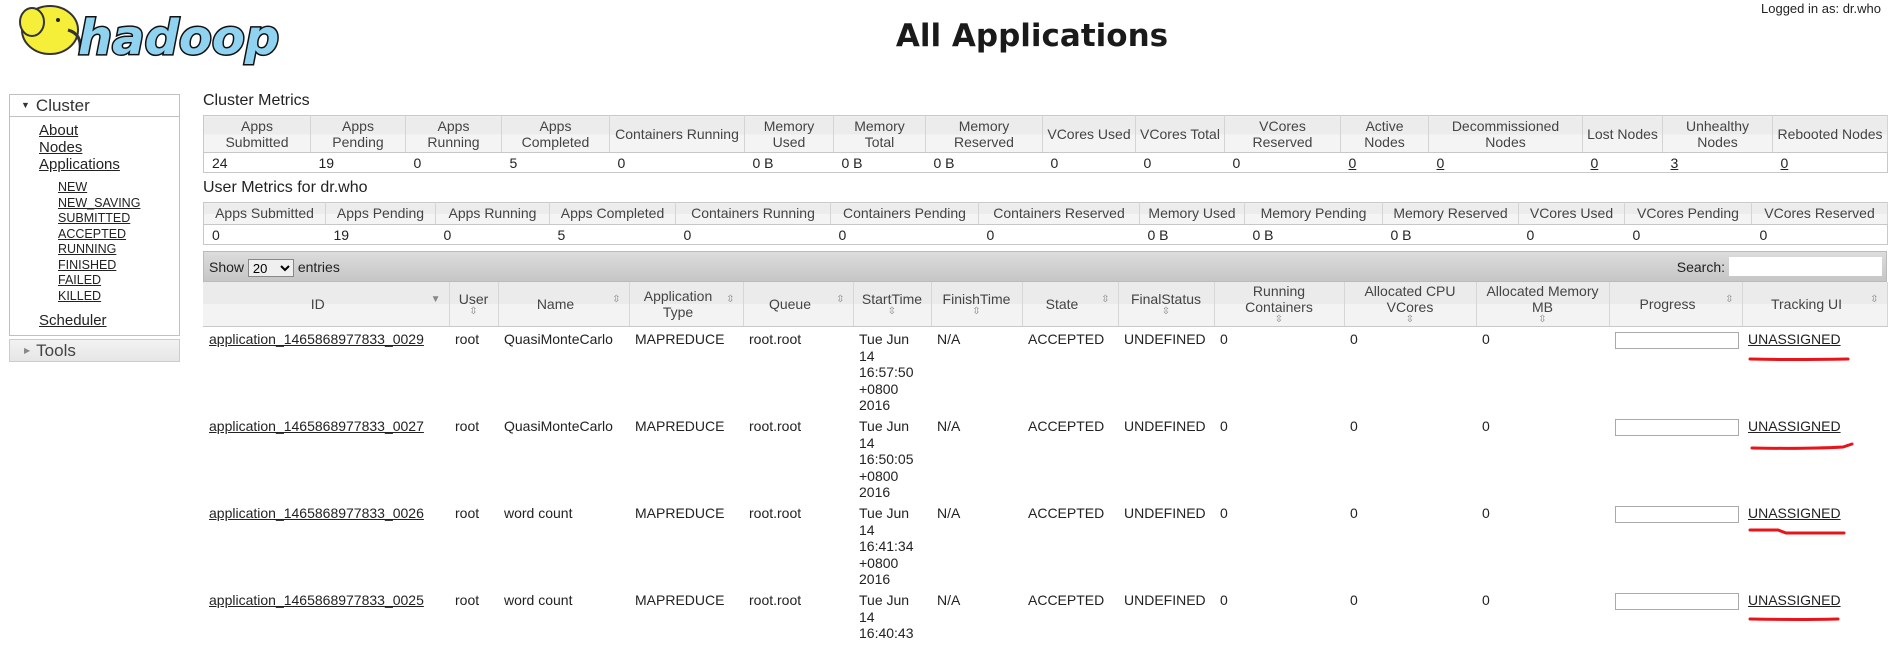  I want to click on column-header-label: Tracking UI, so click(1806, 304).